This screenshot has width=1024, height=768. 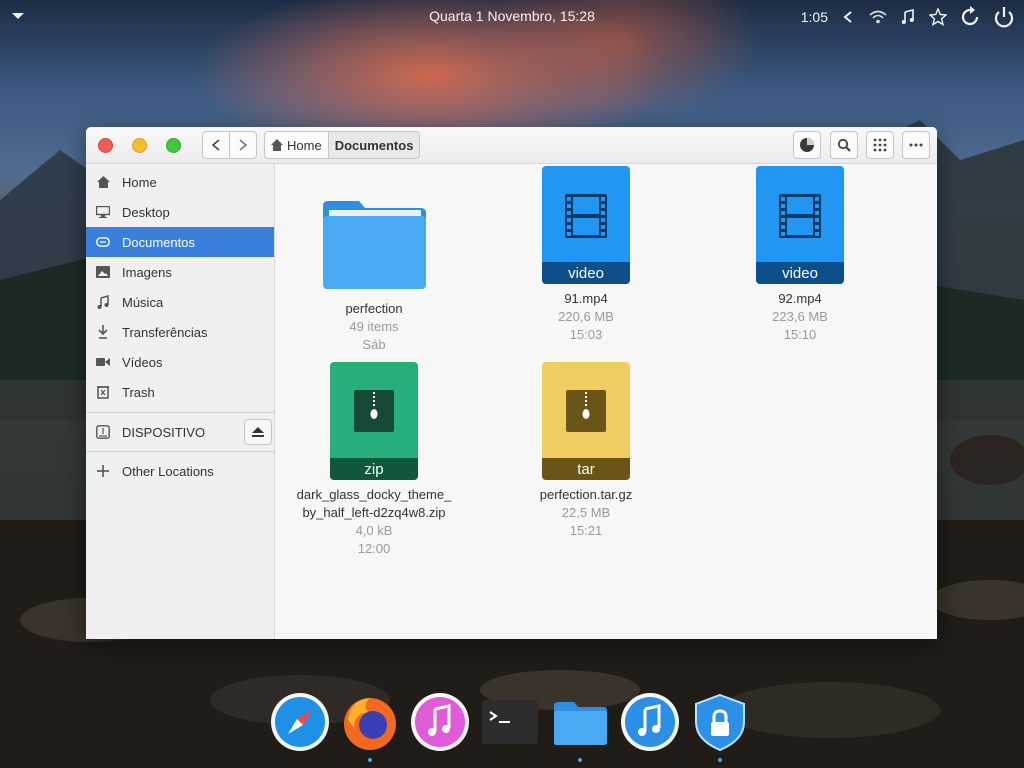 I want to click on sidebar-item-imagens: Imagens, so click(x=180, y=272).